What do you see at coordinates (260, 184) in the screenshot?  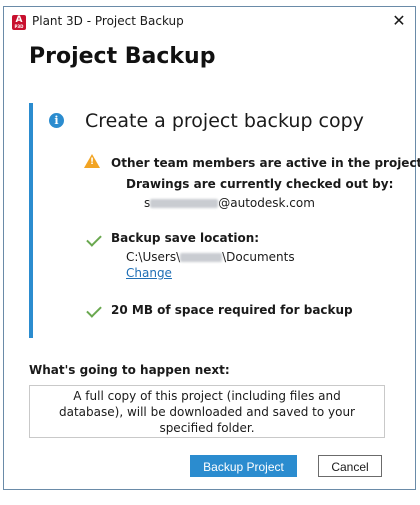 I see `checked-out-label: Drawings are currently checked out by:` at bounding box center [260, 184].